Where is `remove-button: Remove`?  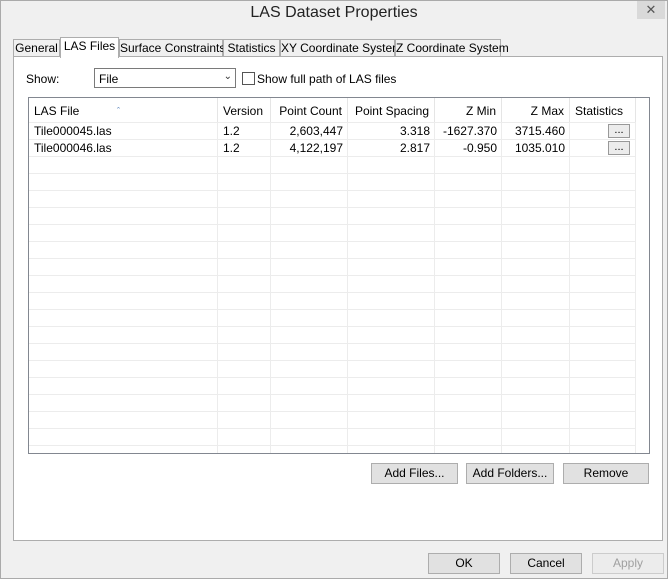
remove-button: Remove is located at coordinates (606, 473).